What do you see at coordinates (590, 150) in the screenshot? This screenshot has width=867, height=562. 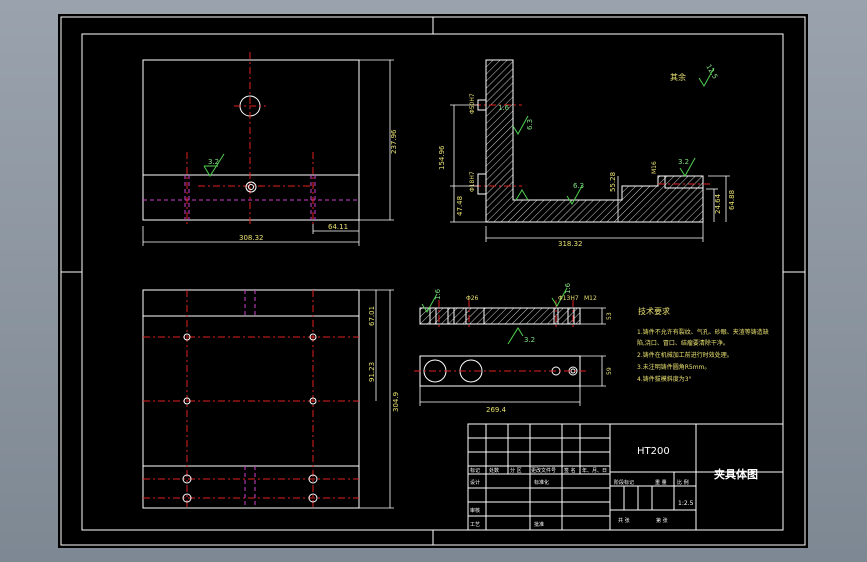 I see `side-section-view` at bounding box center [590, 150].